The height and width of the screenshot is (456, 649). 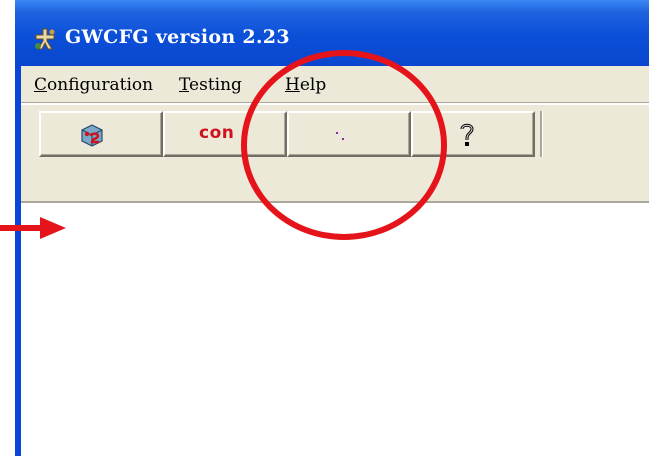 I want to click on dots-button, so click(x=349, y=134).